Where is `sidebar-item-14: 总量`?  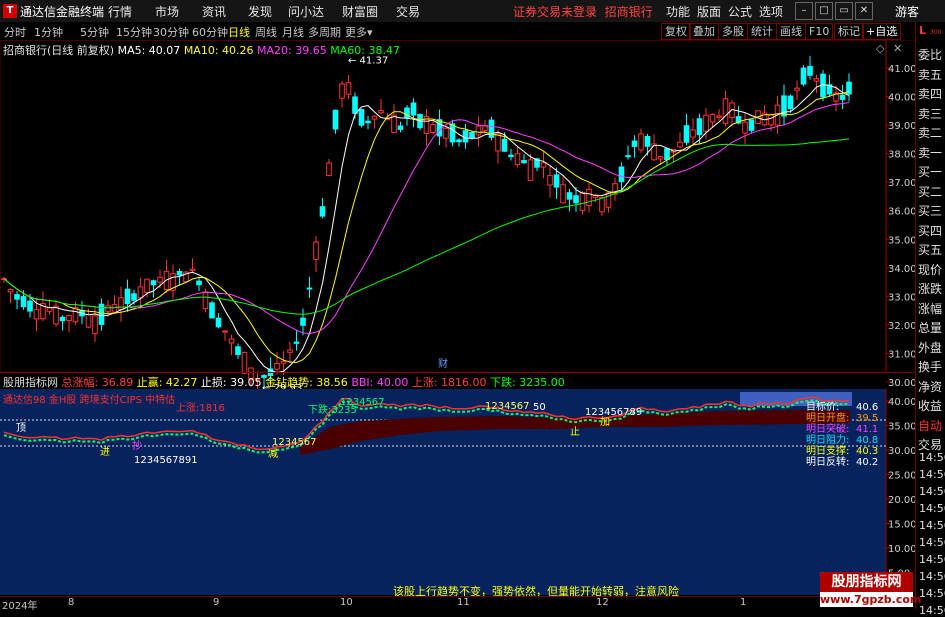
sidebar-item-14: 总量 is located at coordinates (930, 328).